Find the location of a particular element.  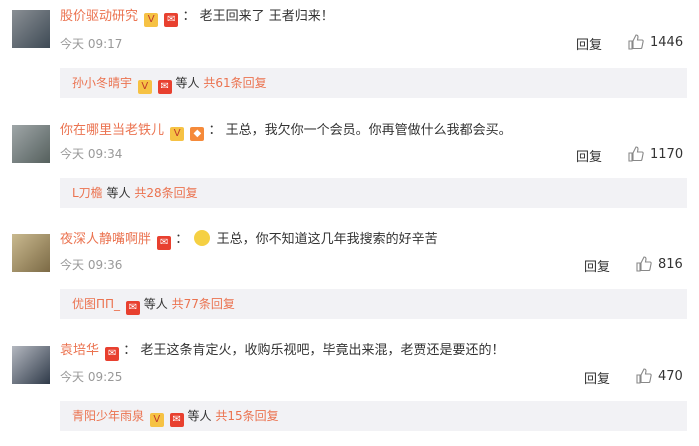

like-button: 1446 is located at coordinates (655, 42).